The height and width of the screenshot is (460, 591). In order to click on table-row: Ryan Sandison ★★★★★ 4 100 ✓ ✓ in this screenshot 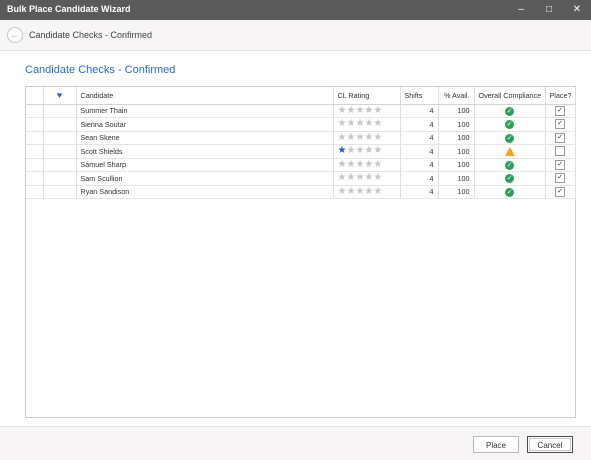, I will do `click(301, 192)`.